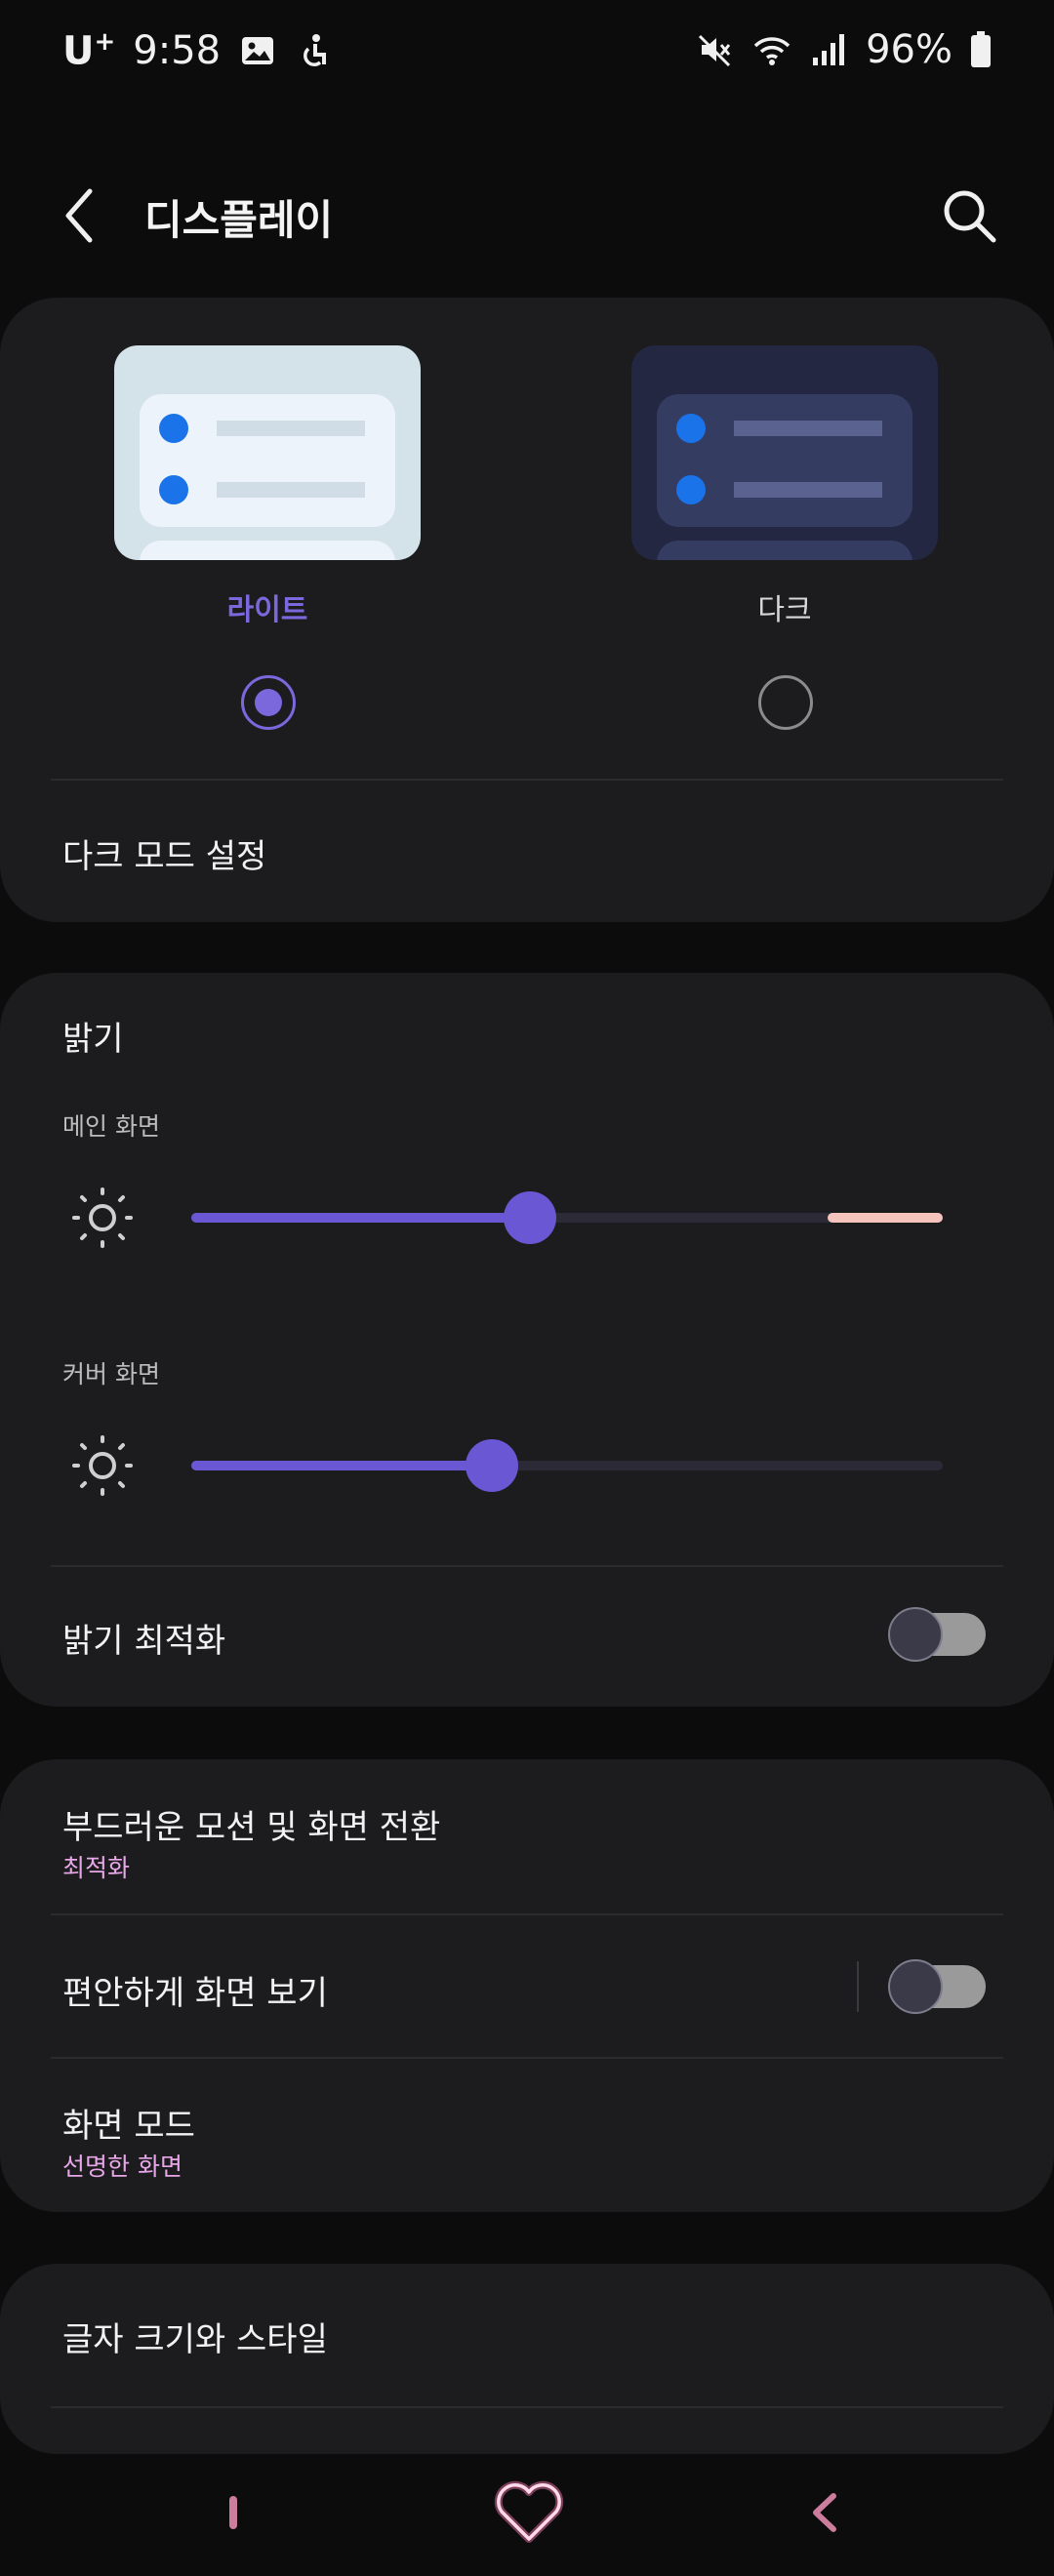 This screenshot has height=2576, width=1054. Describe the element at coordinates (315, 49) in the screenshot. I see `accessibility-icon` at that location.